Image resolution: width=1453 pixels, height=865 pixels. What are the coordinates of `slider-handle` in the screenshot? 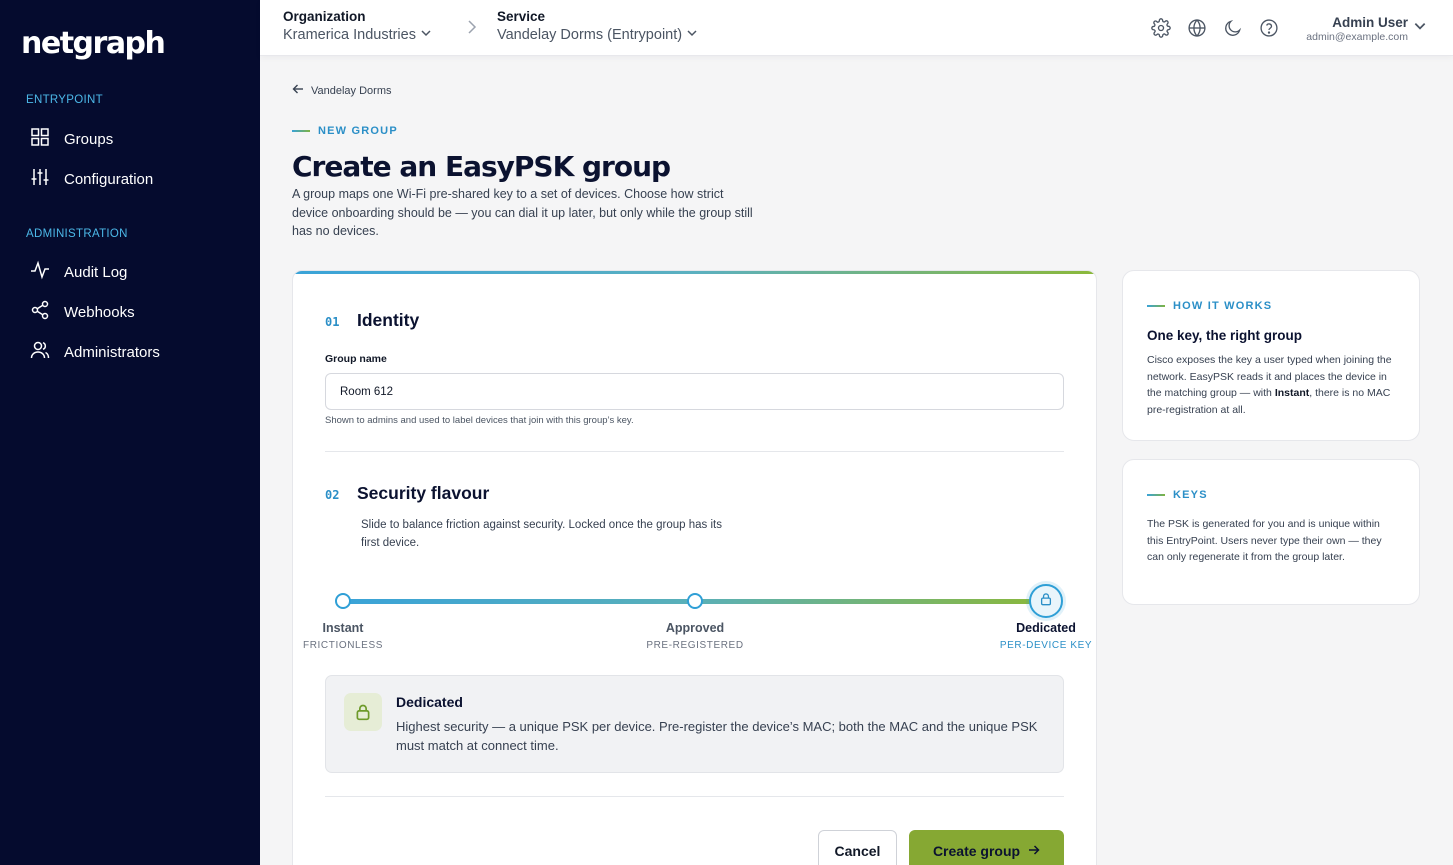 It's located at (1046, 601).